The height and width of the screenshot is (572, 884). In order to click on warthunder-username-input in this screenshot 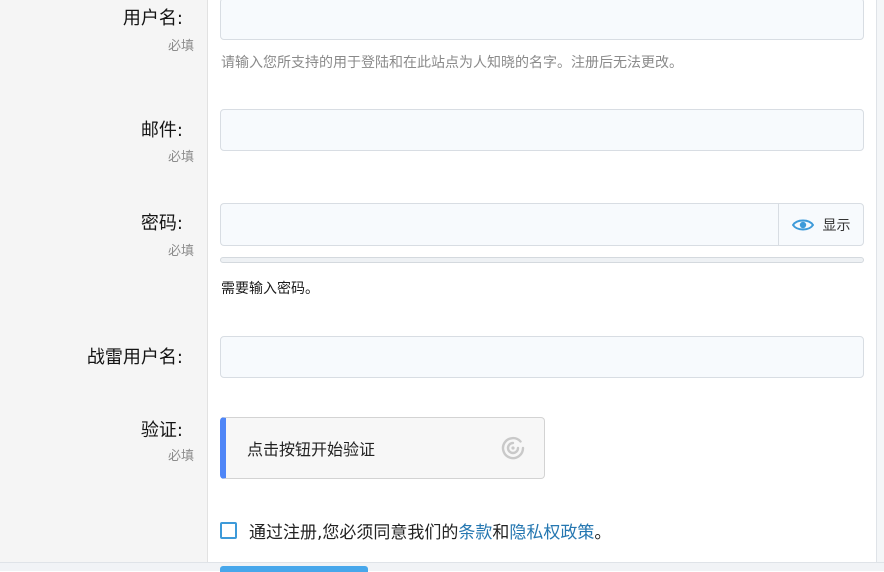, I will do `click(542, 357)`.